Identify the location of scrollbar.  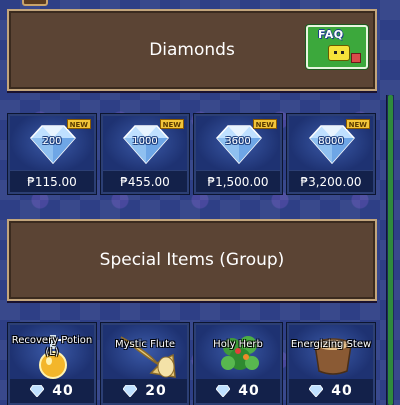
(390, 250).